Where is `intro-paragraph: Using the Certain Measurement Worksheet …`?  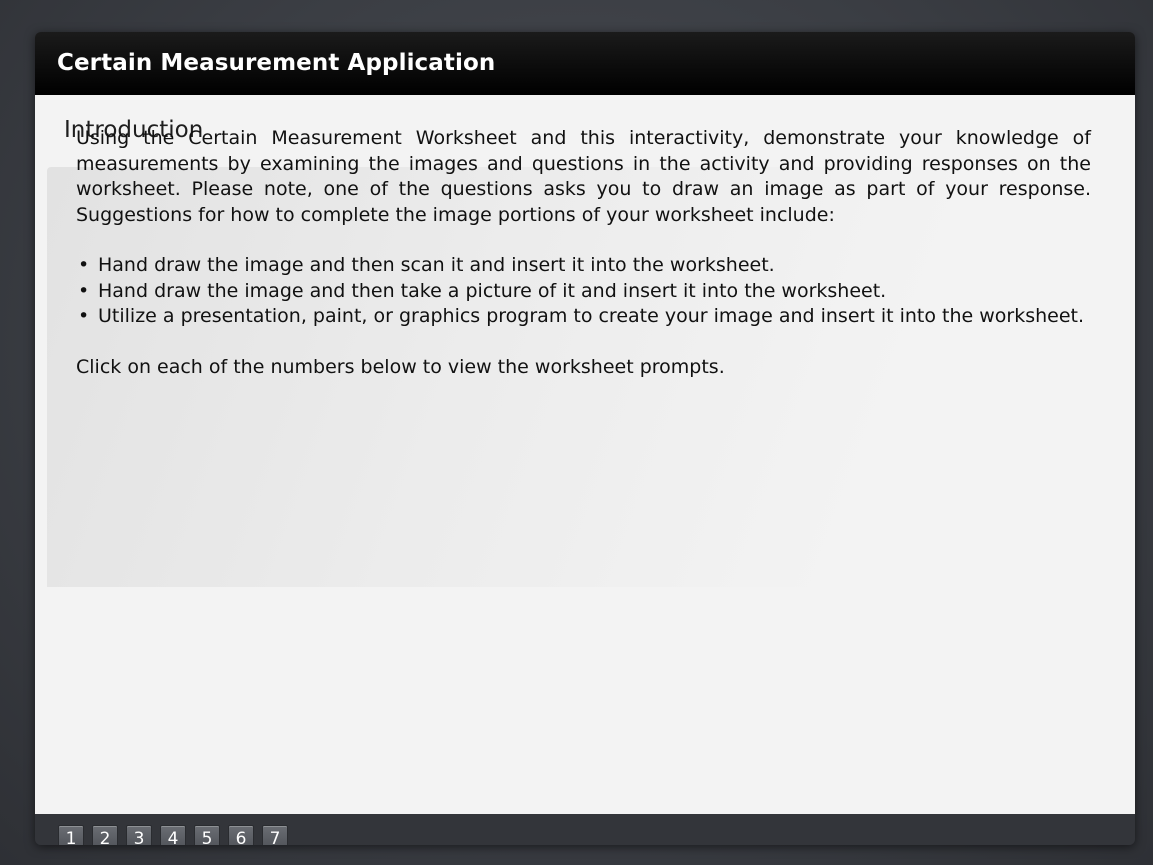 intro-paragraph: Using the Certain Measurement Worksheet … is located at coordinates (583, 176).